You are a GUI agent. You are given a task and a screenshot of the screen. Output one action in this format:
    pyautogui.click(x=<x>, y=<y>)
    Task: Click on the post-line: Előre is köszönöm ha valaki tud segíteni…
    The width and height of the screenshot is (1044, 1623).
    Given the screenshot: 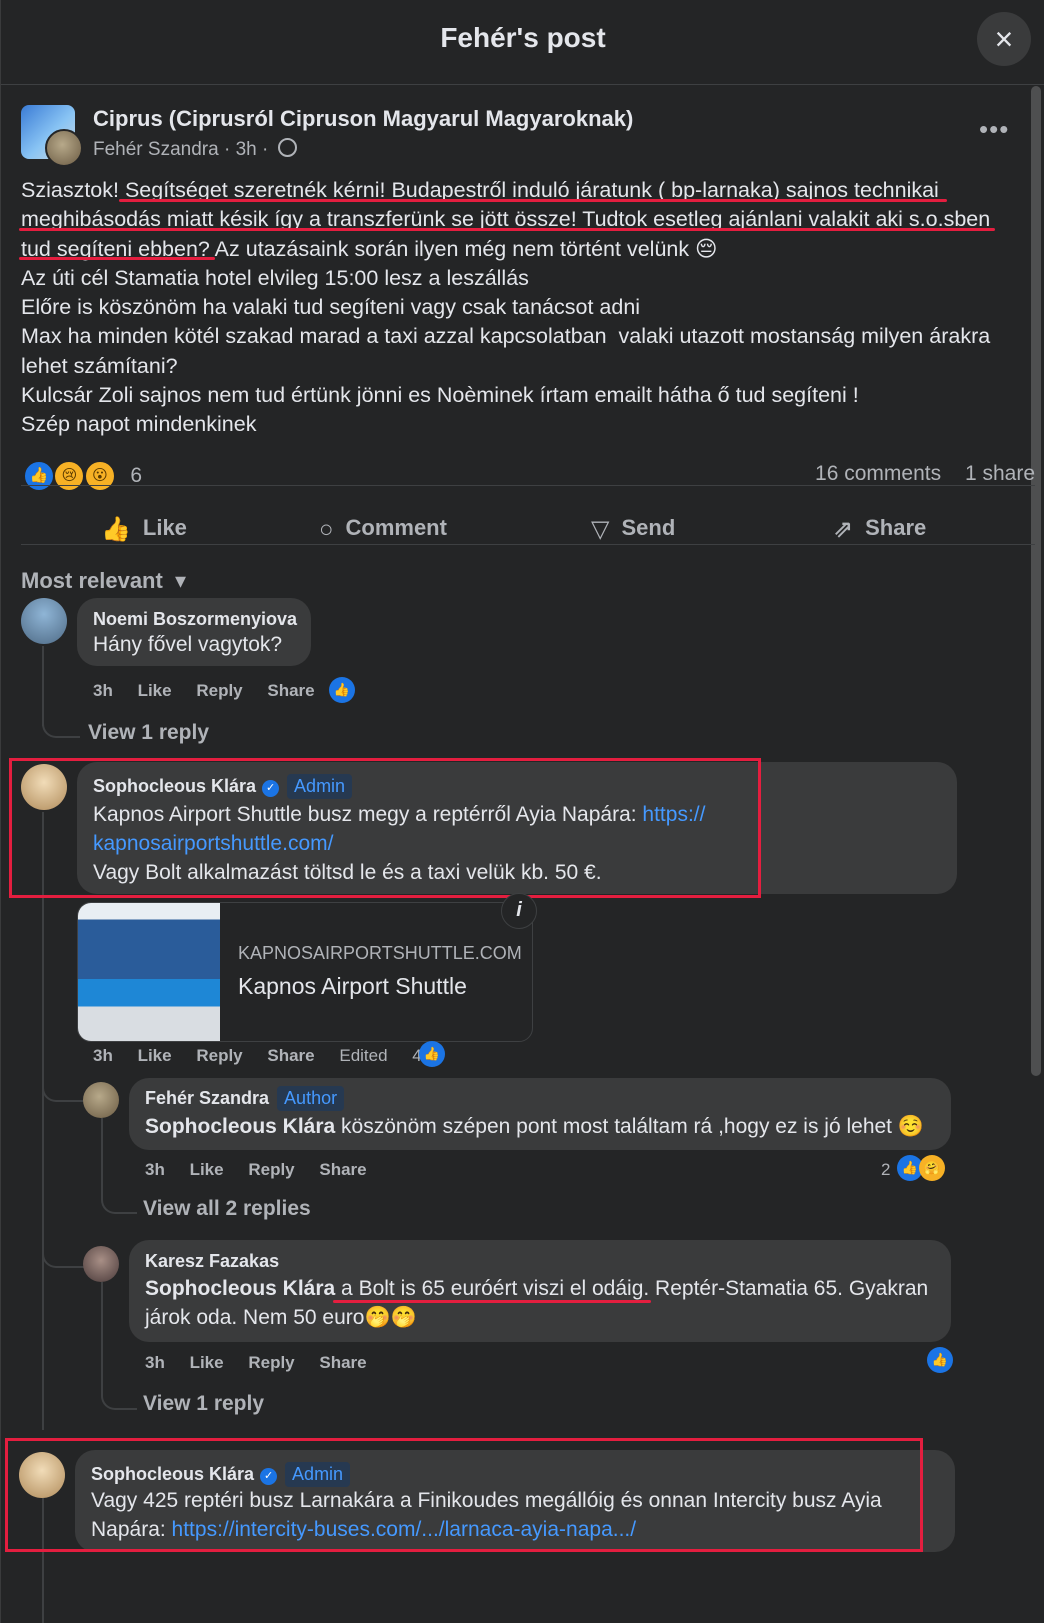 What is the action you would take?
    pyautogui.click(x=331, y=307)
    